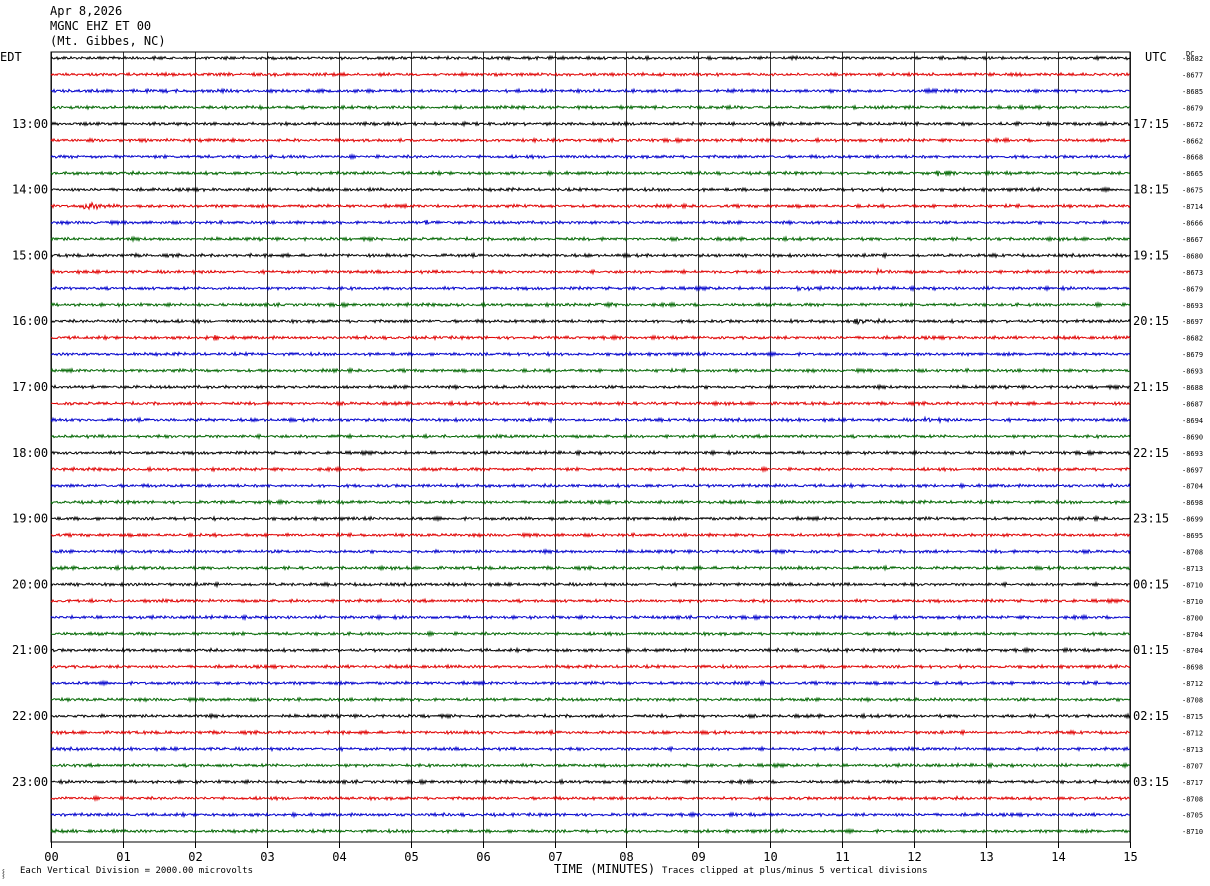 The width and height of the screenshot is (1210, 886). I want to click on dc-offset-label: -8688, so click(1192, 388).